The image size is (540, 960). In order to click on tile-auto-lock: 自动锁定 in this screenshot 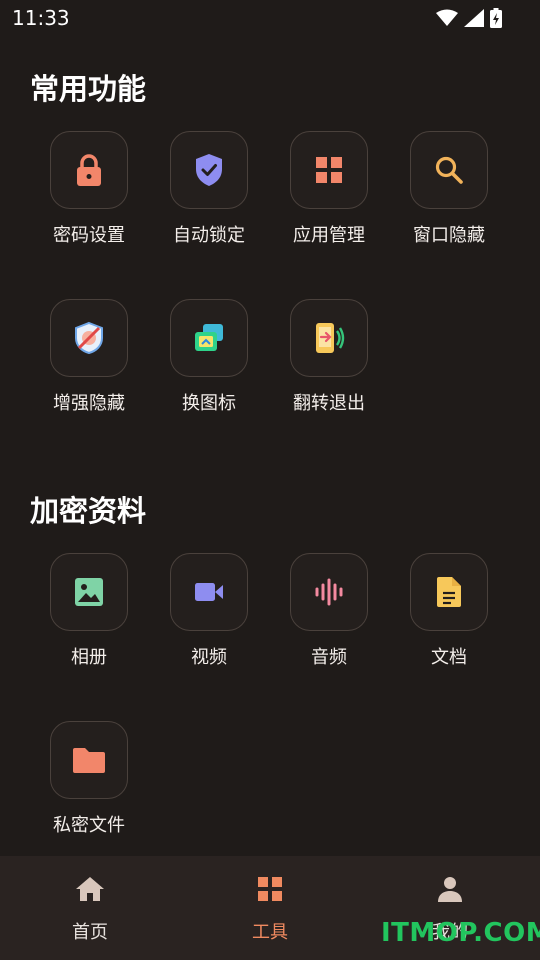, I will do `click(209, 190)`.